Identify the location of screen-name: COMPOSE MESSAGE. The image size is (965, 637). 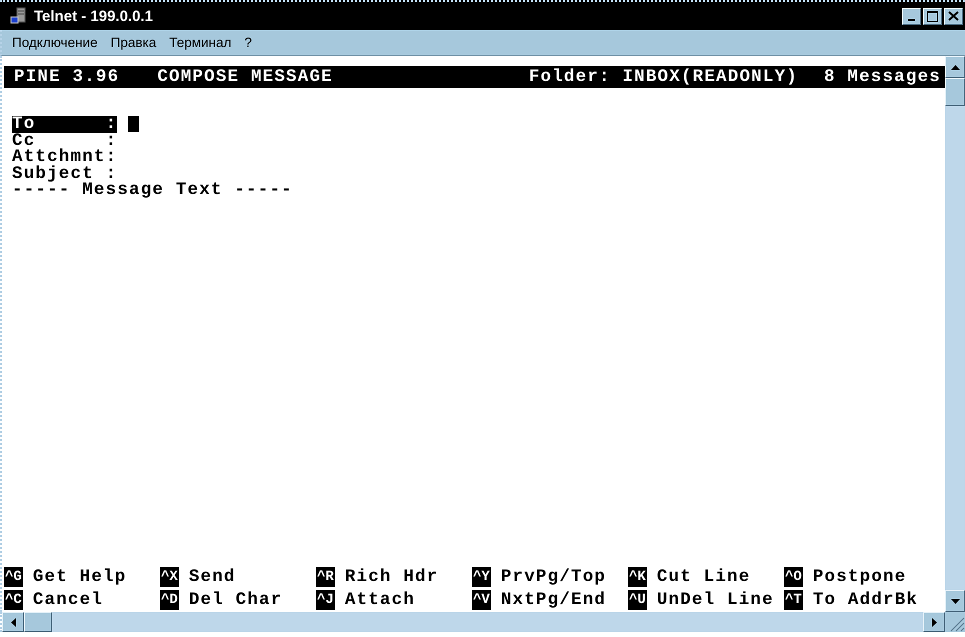
(245, 77).